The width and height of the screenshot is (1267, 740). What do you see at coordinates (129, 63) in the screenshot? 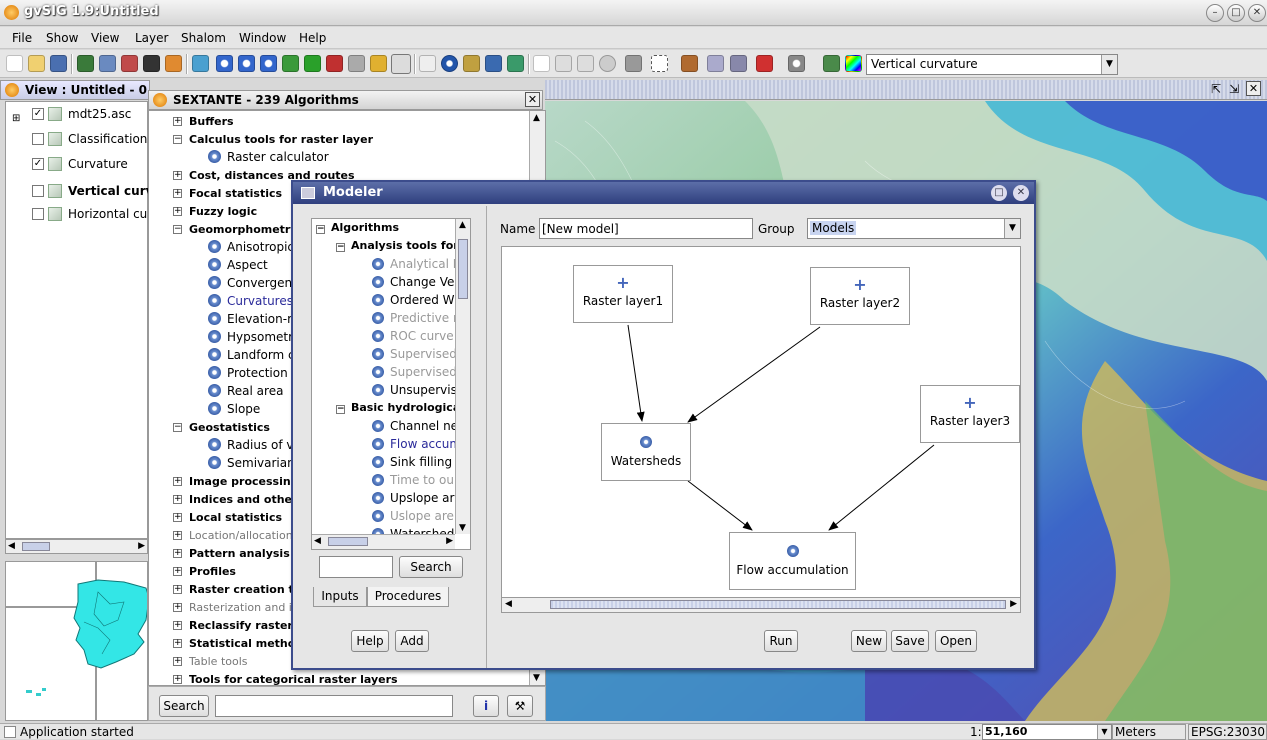
I see `geoprocess-icon` at bounding box center [129, 63].